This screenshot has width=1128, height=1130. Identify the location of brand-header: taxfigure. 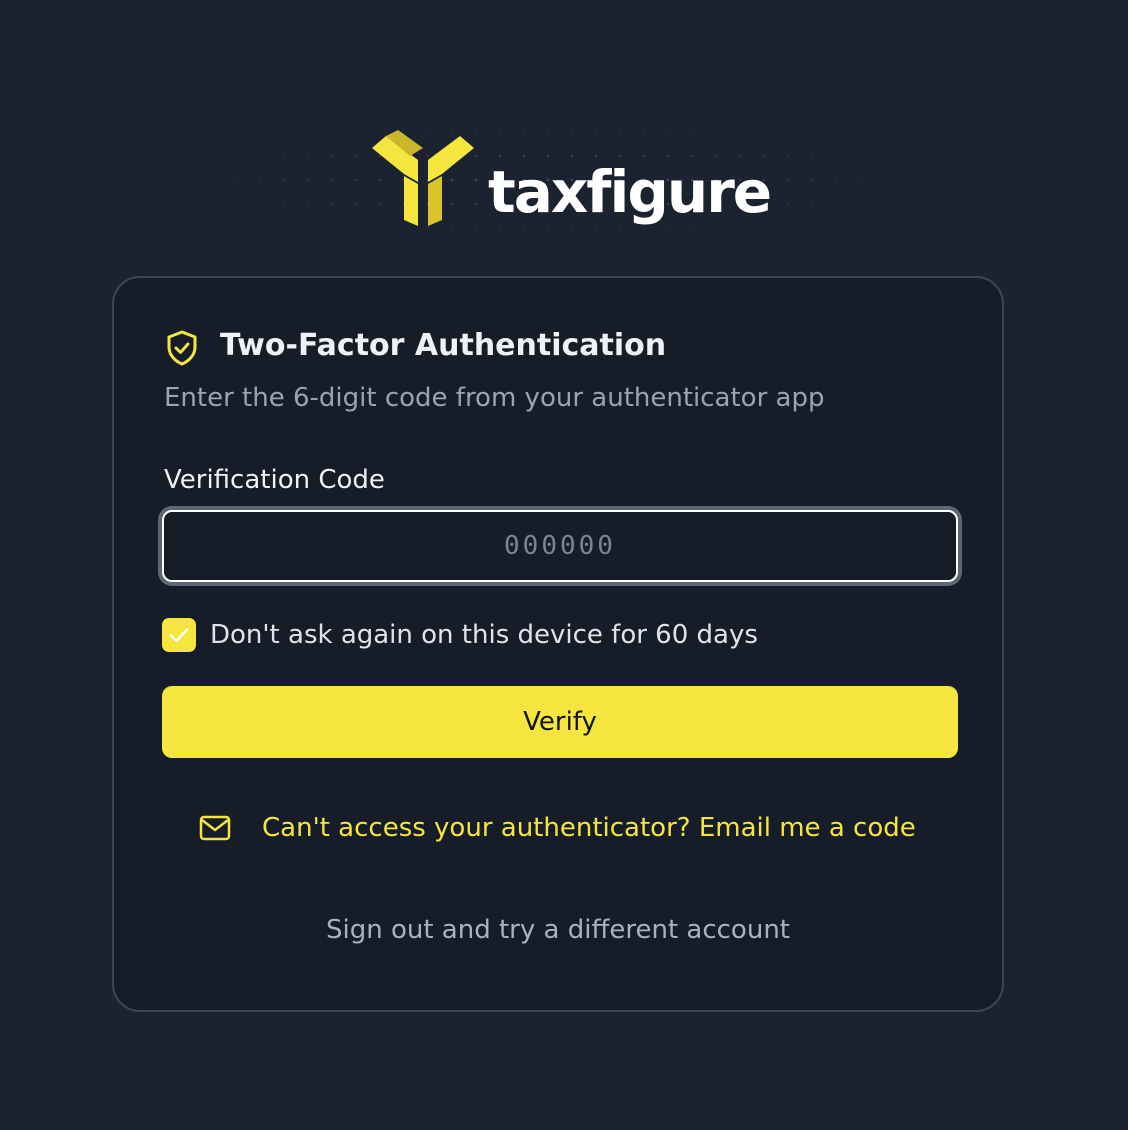
(564, 175).